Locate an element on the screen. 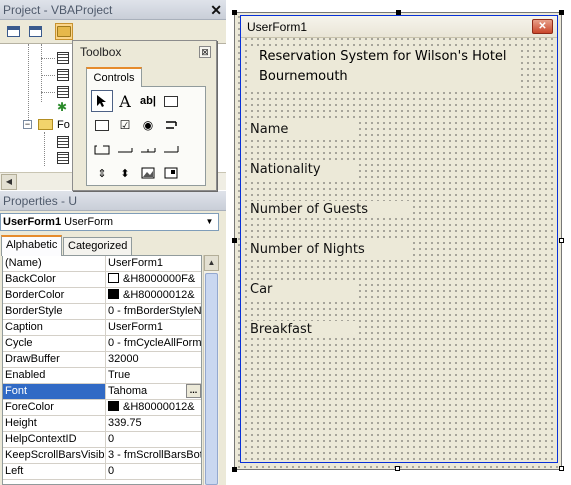 The width and height of the screenshot is (571, 485). image-tool-icon is located at coordinates (148, 173).